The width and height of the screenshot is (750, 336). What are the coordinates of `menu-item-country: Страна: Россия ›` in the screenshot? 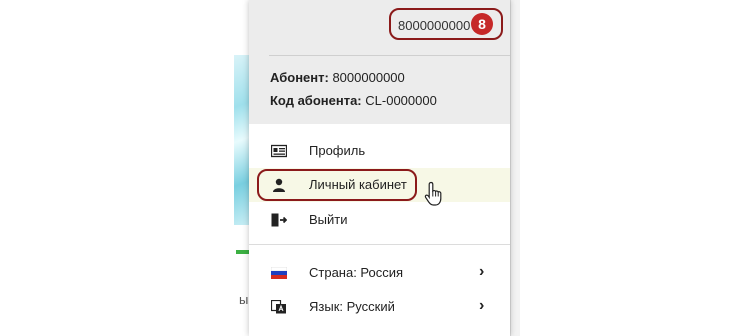 It's located at (379, 273).